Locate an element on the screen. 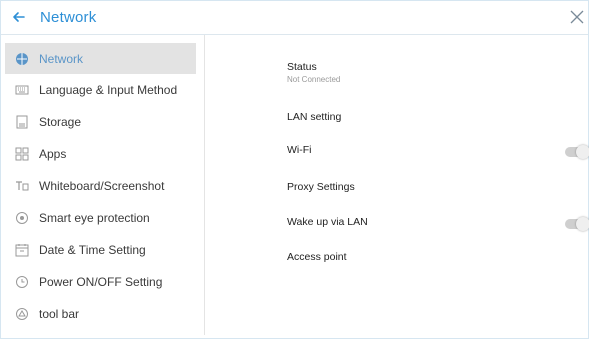 The image size is (589, 339). sidebar-item-date-time: Date & Time Setting is located at coordinates (102, 250).